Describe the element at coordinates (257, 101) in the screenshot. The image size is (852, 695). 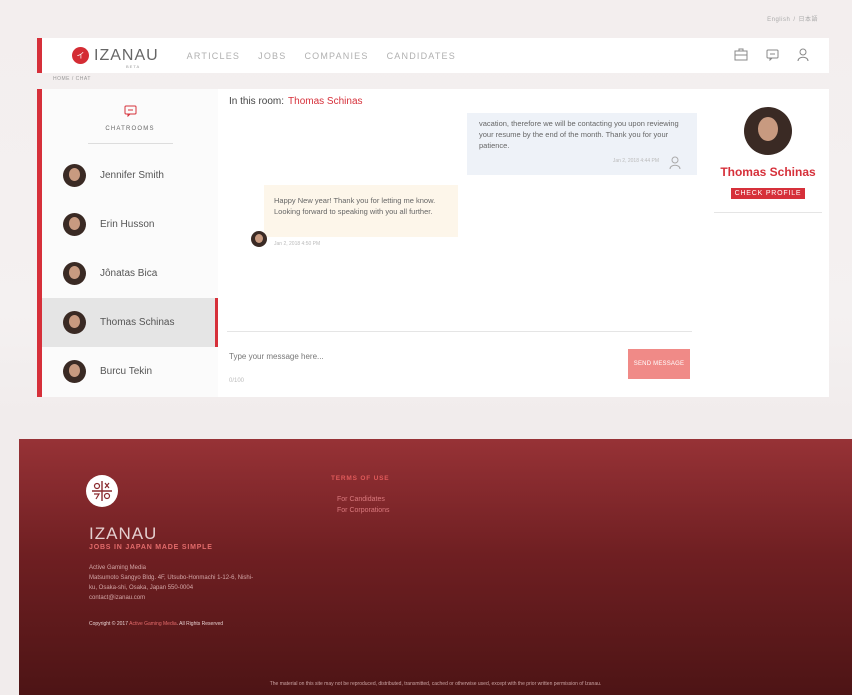
I see `room-label: In this room:` at that location.